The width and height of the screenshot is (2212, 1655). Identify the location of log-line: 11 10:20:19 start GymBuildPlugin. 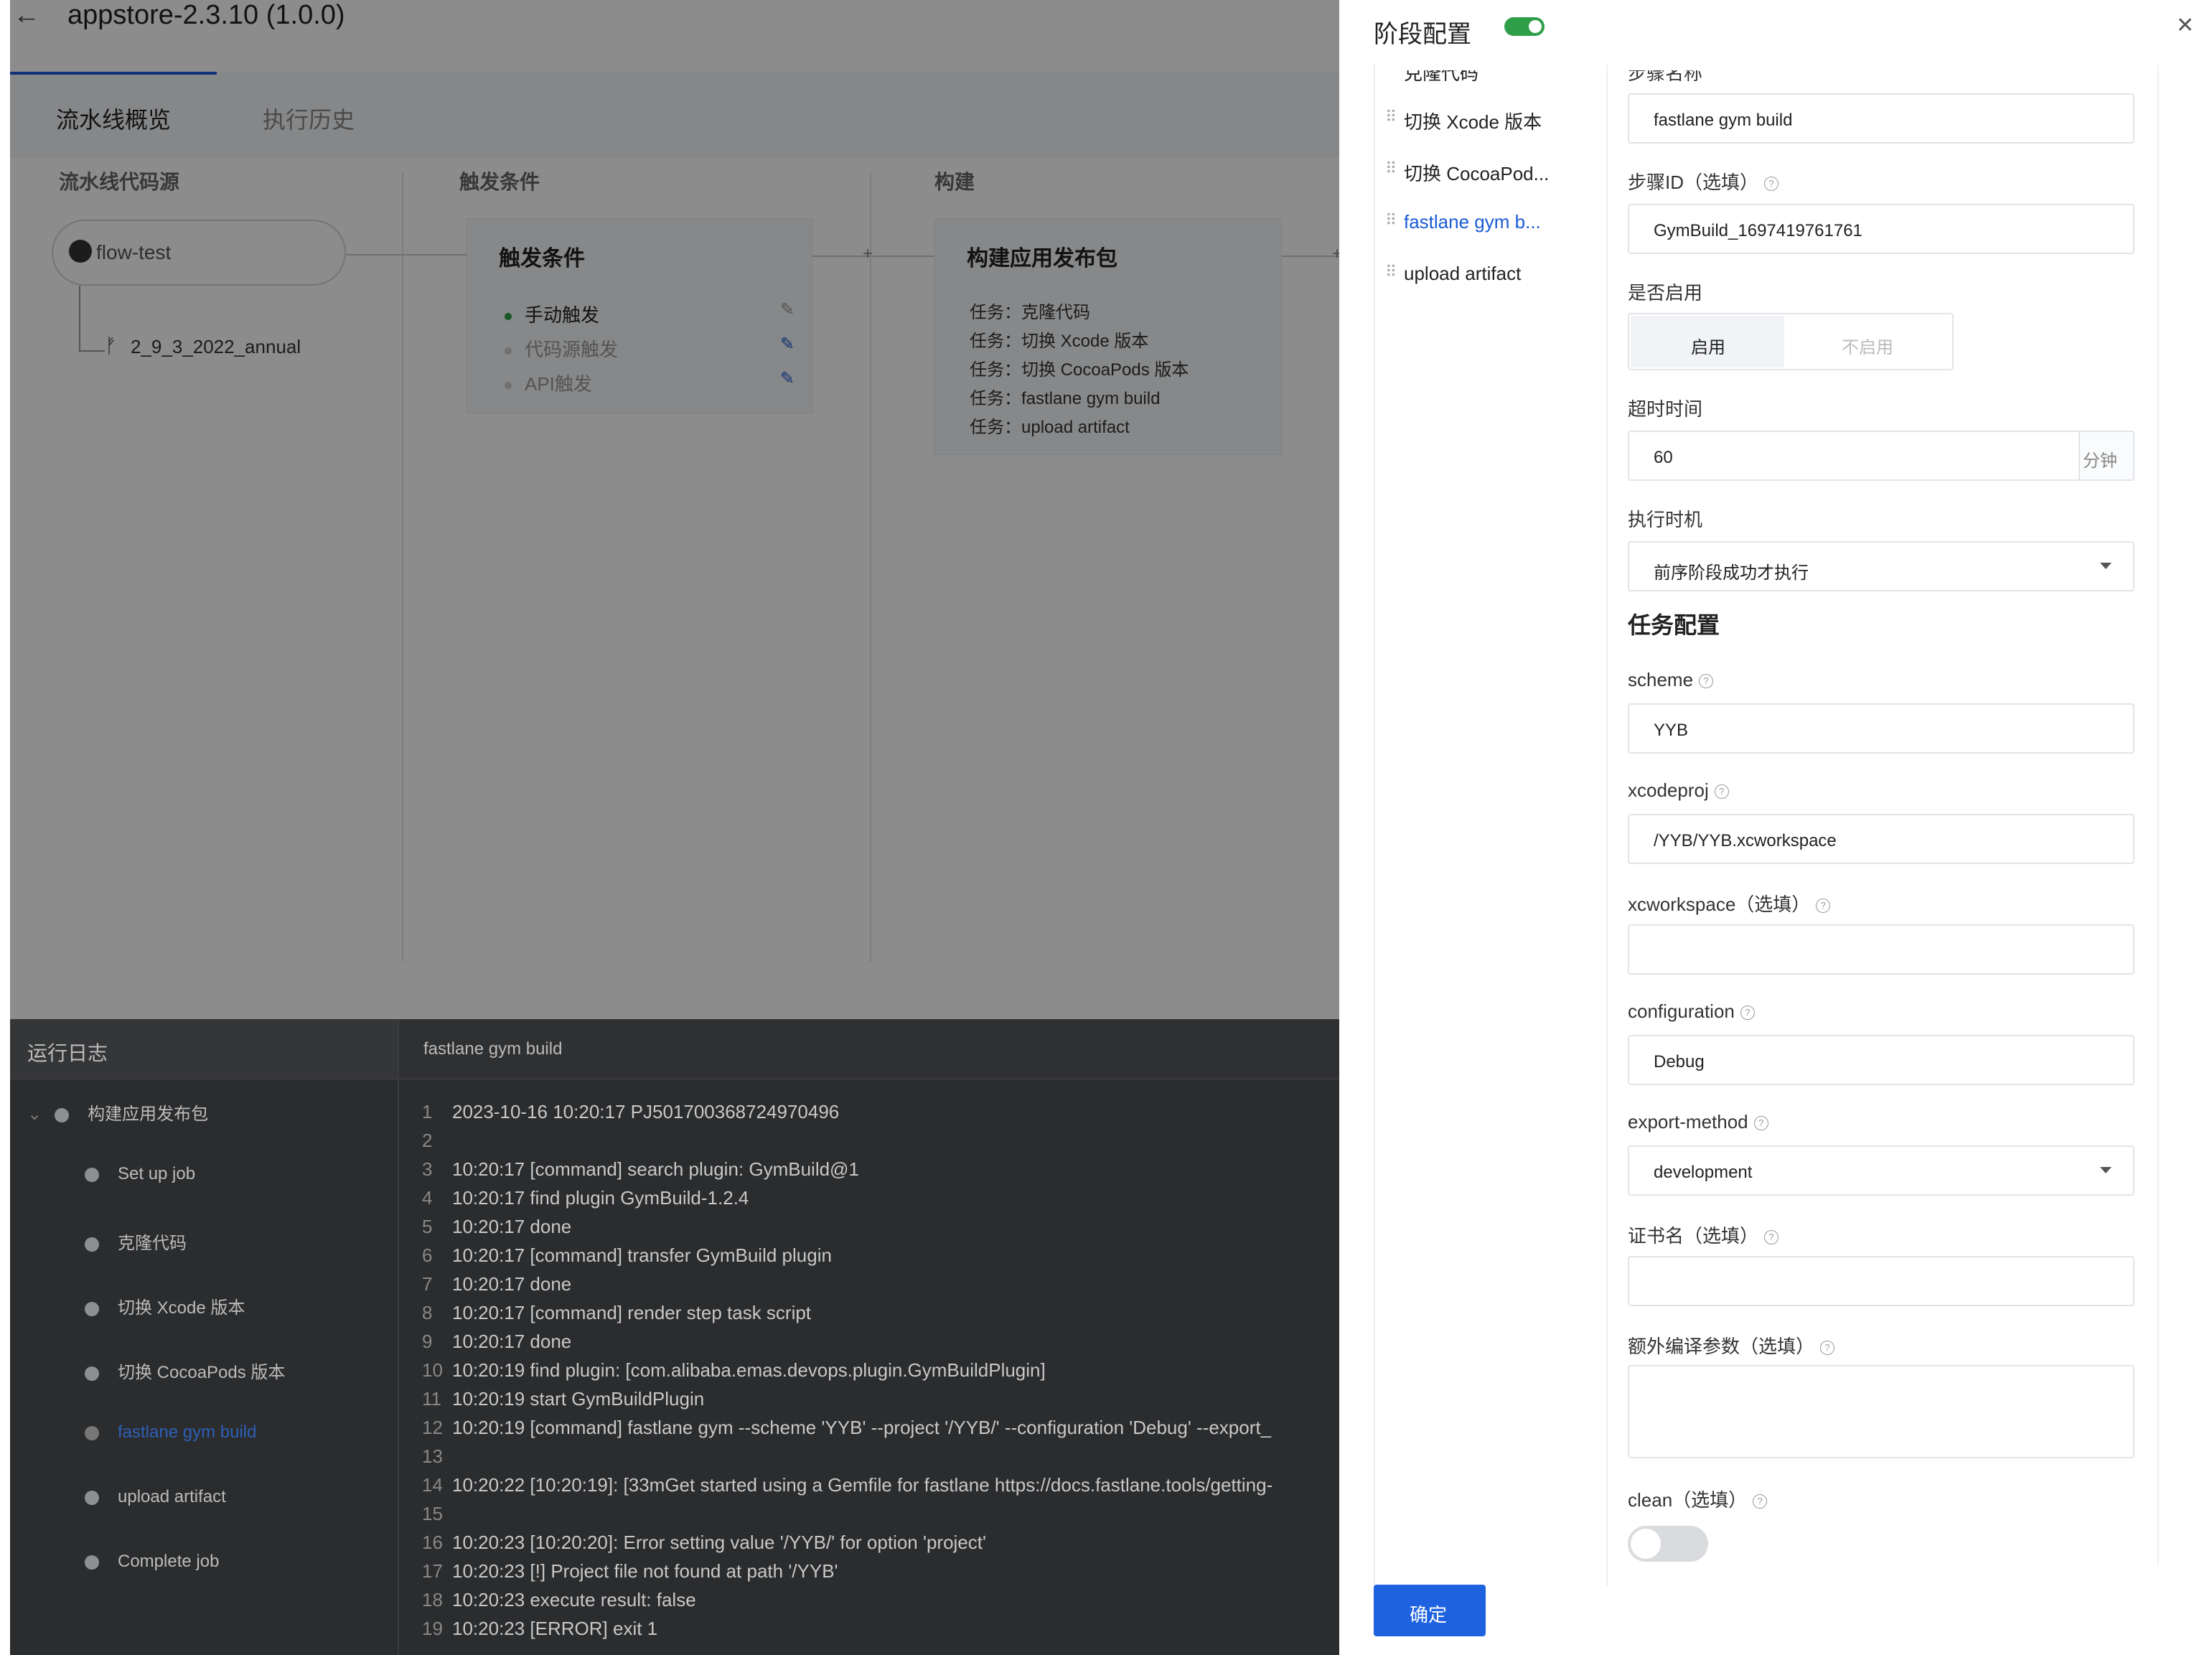
(563, 1399).